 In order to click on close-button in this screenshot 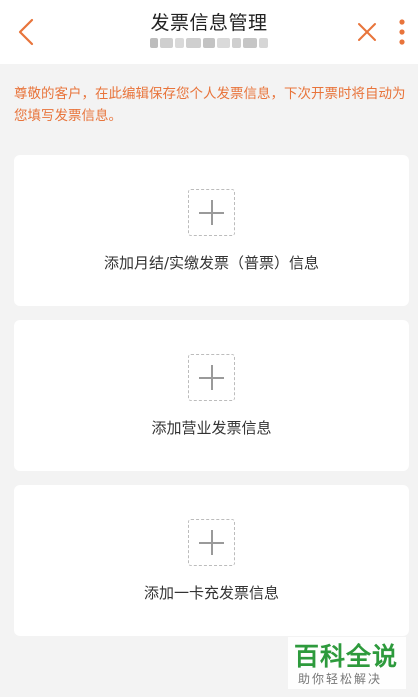, I will do `click(367, 32)`.